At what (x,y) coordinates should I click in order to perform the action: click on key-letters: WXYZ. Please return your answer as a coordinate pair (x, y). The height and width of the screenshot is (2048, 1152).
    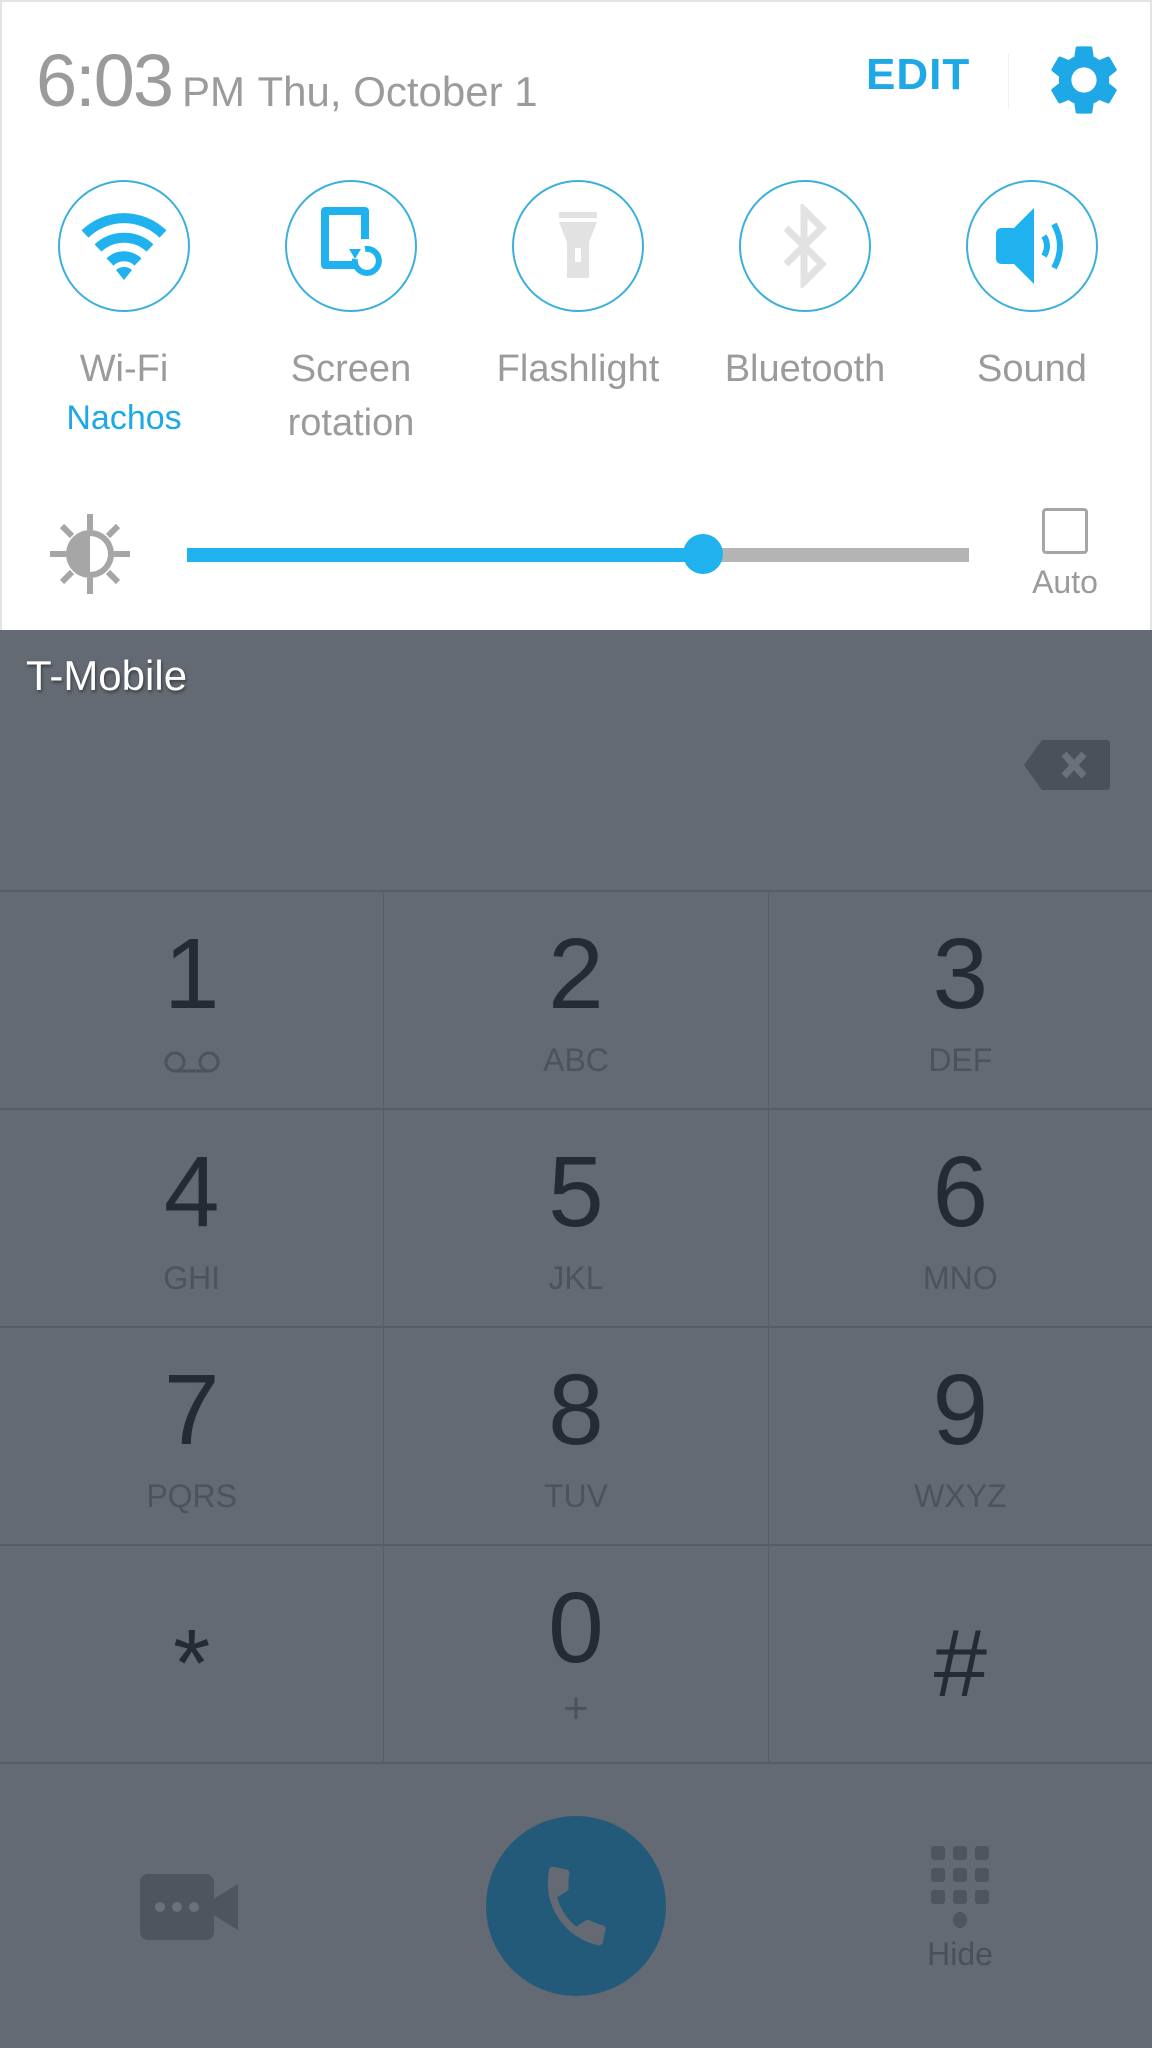
    Looking at the image, I should click on (960, 1496).